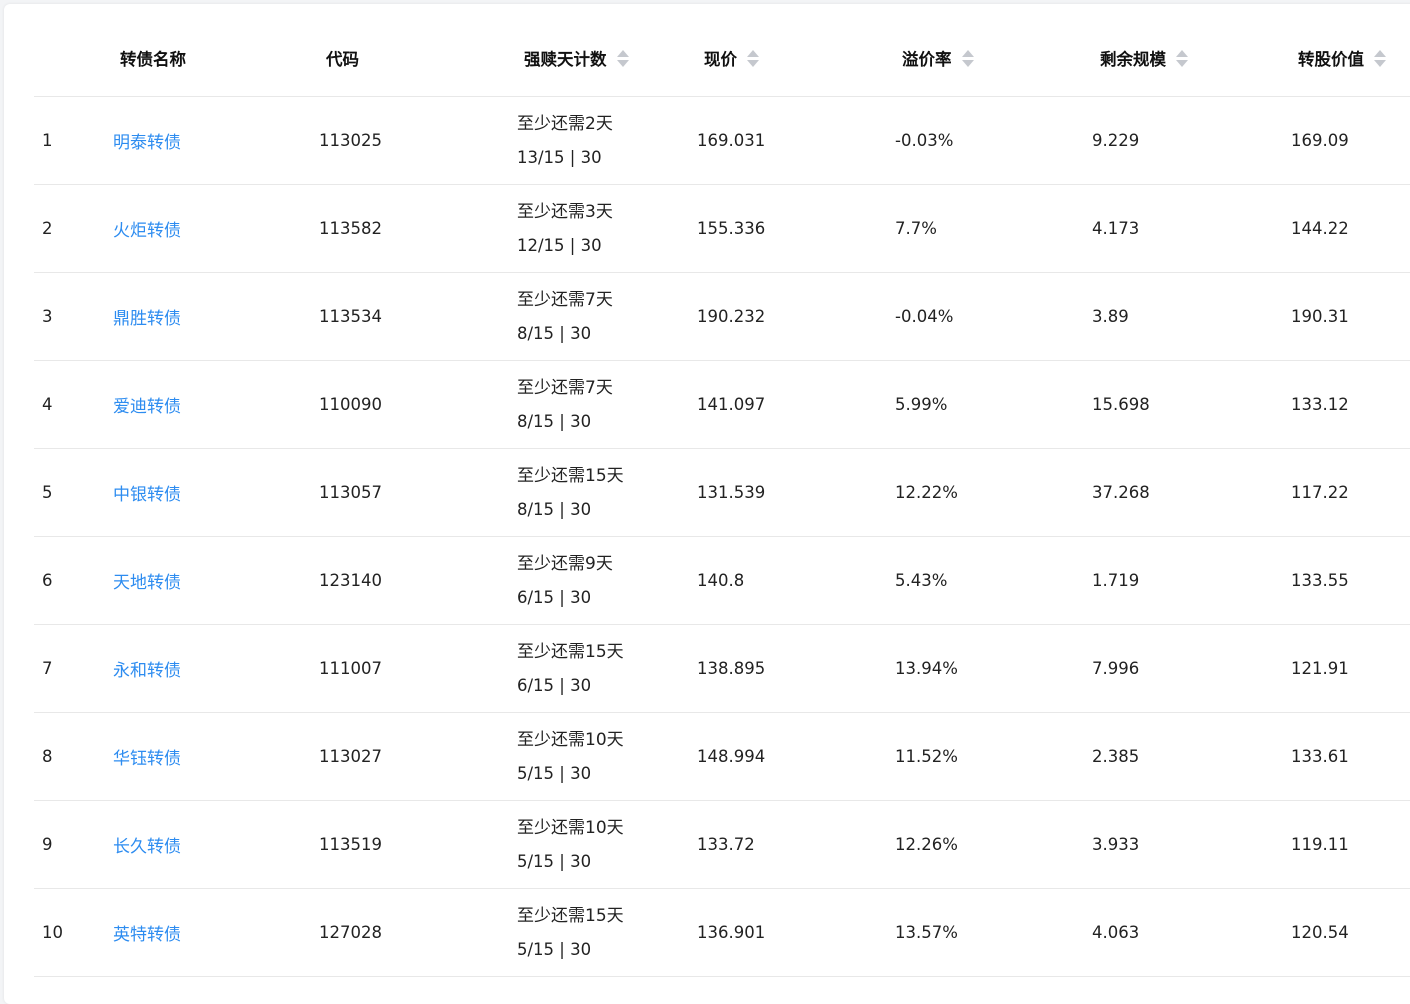 Image resolution: width=1410 pixels, height=1004 pixels. Describe the element at coordinates (47, 316) in the screenshot. I see `row-index: 3` at that location.